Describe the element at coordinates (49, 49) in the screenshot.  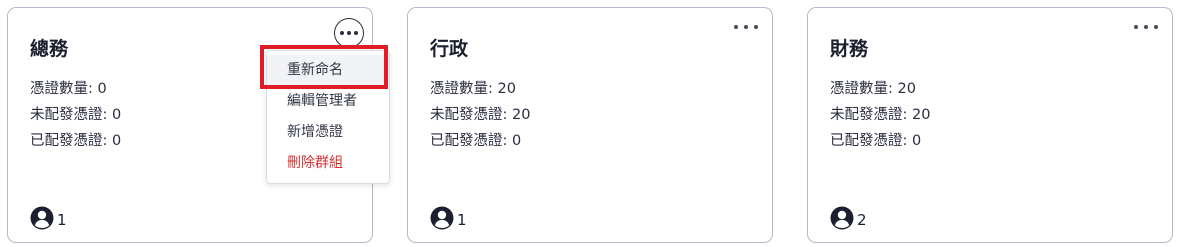
I see `group-title: 總務` at that location.